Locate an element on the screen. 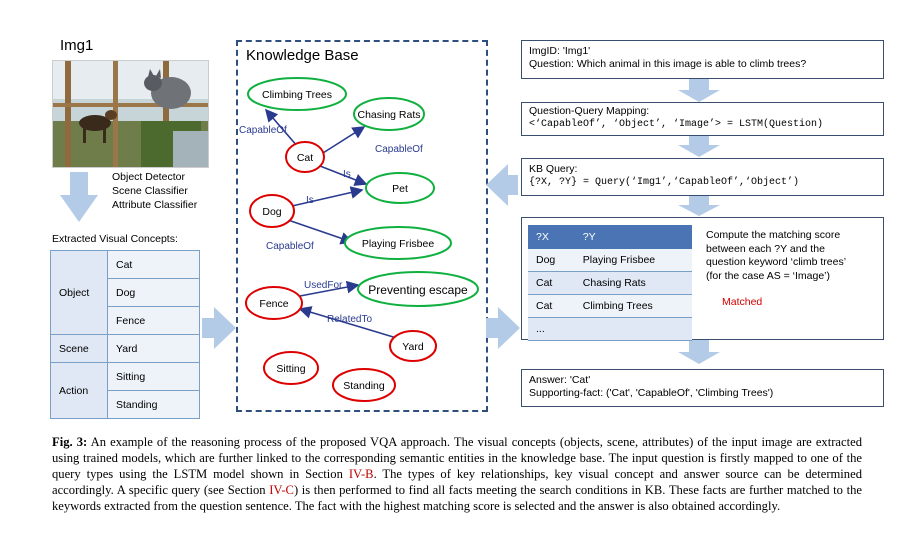 This screenshot has width=912, height=552. node-label: Dog is located at coordinates (271, 212).